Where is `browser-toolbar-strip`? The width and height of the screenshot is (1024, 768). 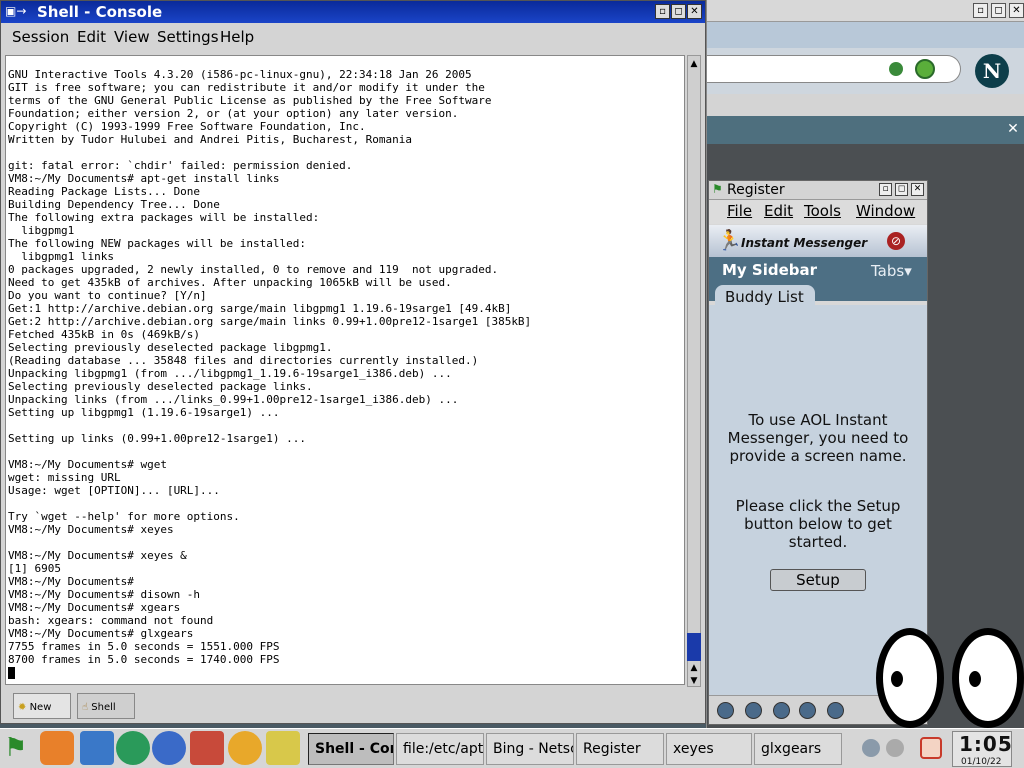 browser-toolbar-strip is located at coordinates (865, 35).